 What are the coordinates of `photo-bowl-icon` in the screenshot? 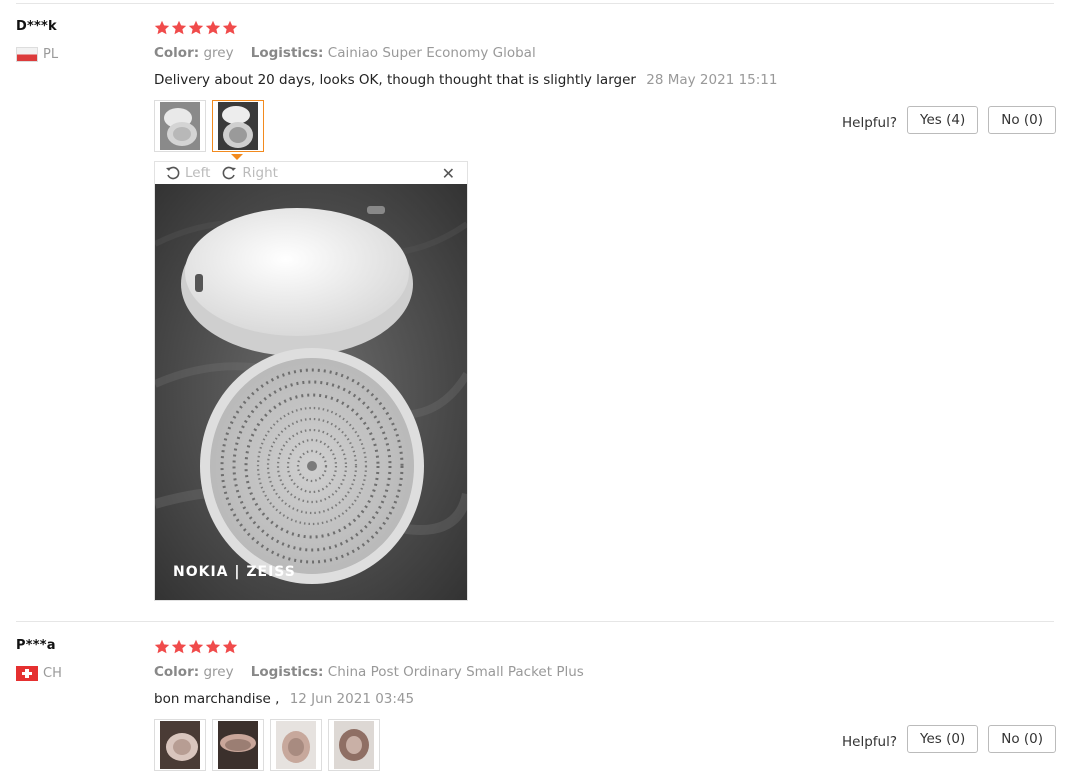 It's located at (180, 126).